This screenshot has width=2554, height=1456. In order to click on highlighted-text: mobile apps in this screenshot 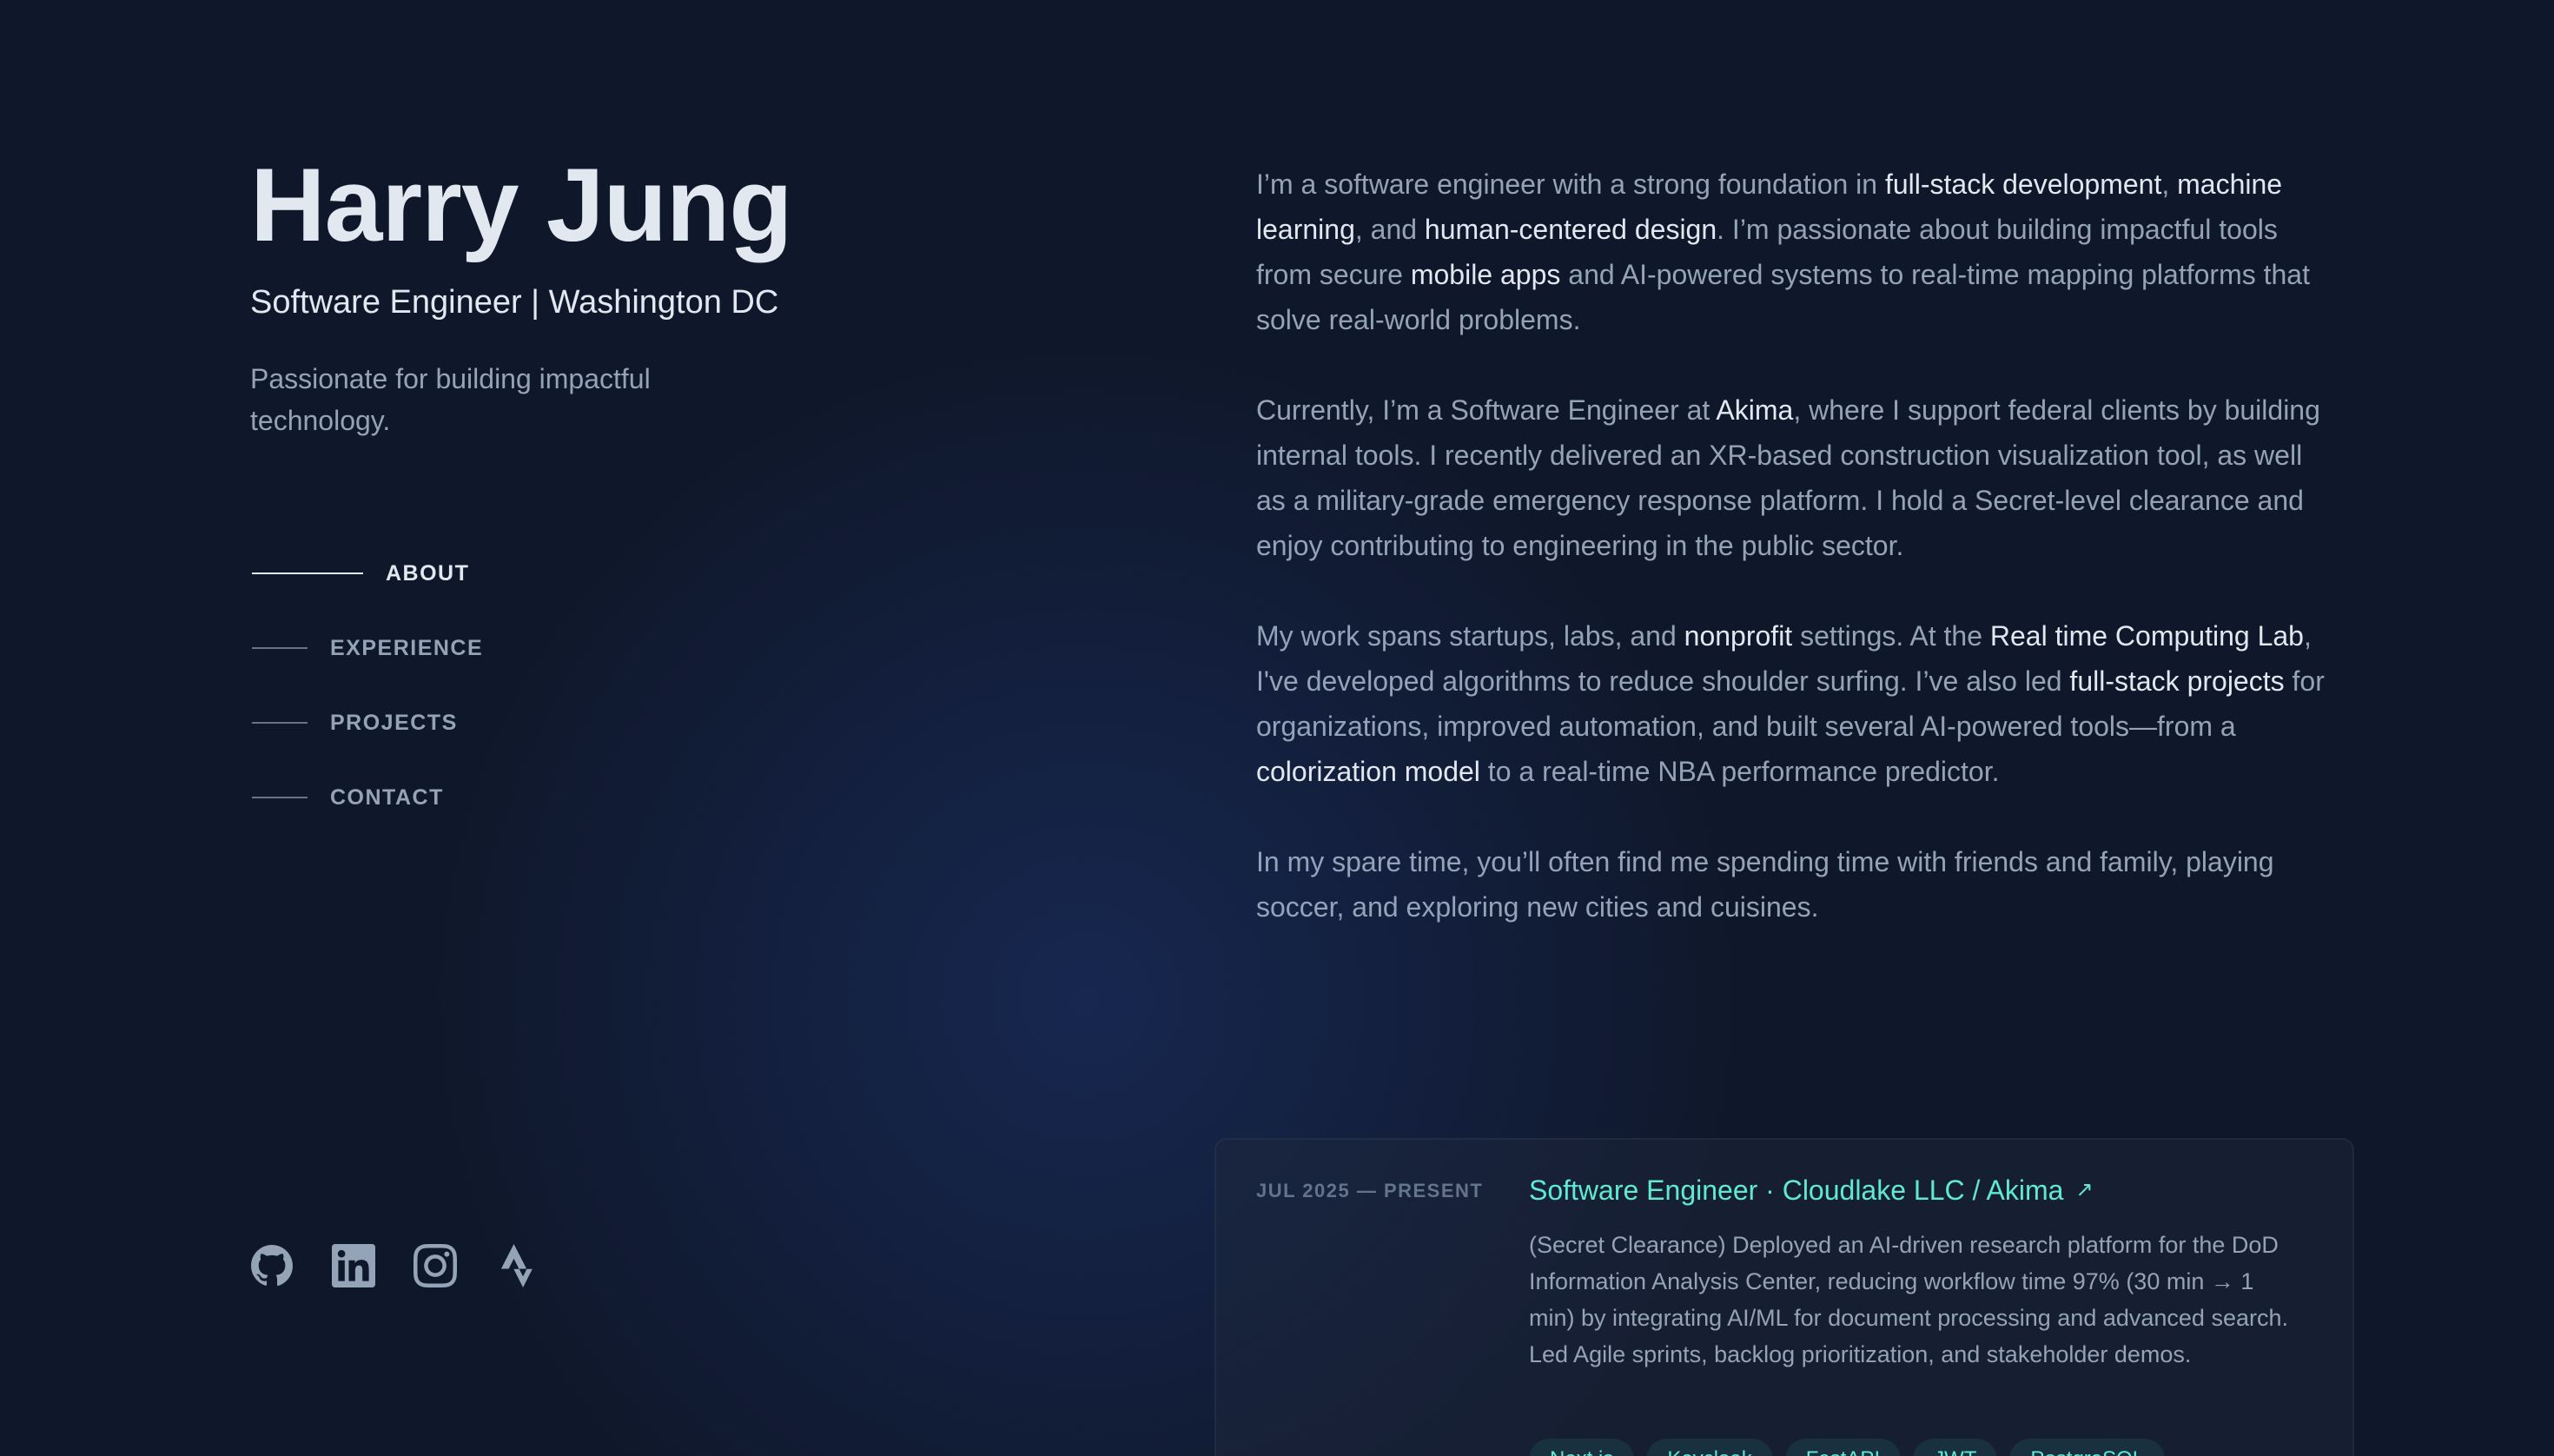, I will do `click(1486, 274)`.